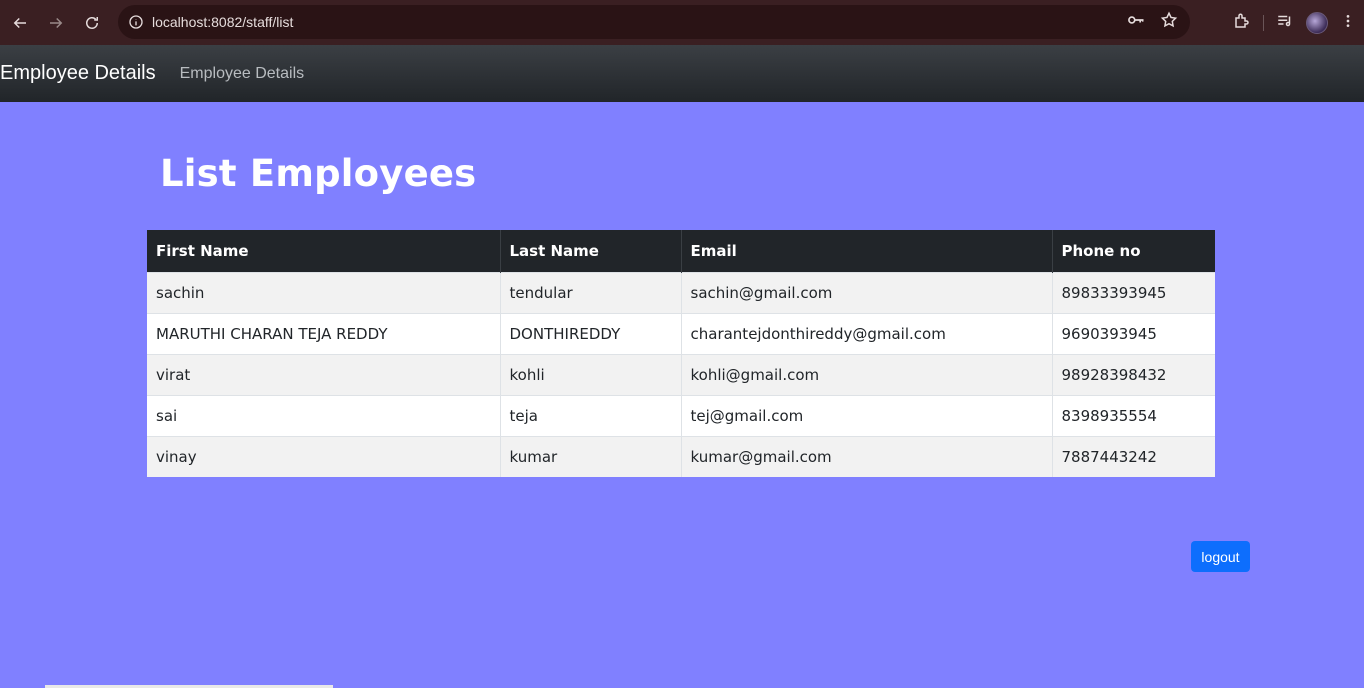  I want to click on column-header-last-name: Last Name, so click(591, 251).